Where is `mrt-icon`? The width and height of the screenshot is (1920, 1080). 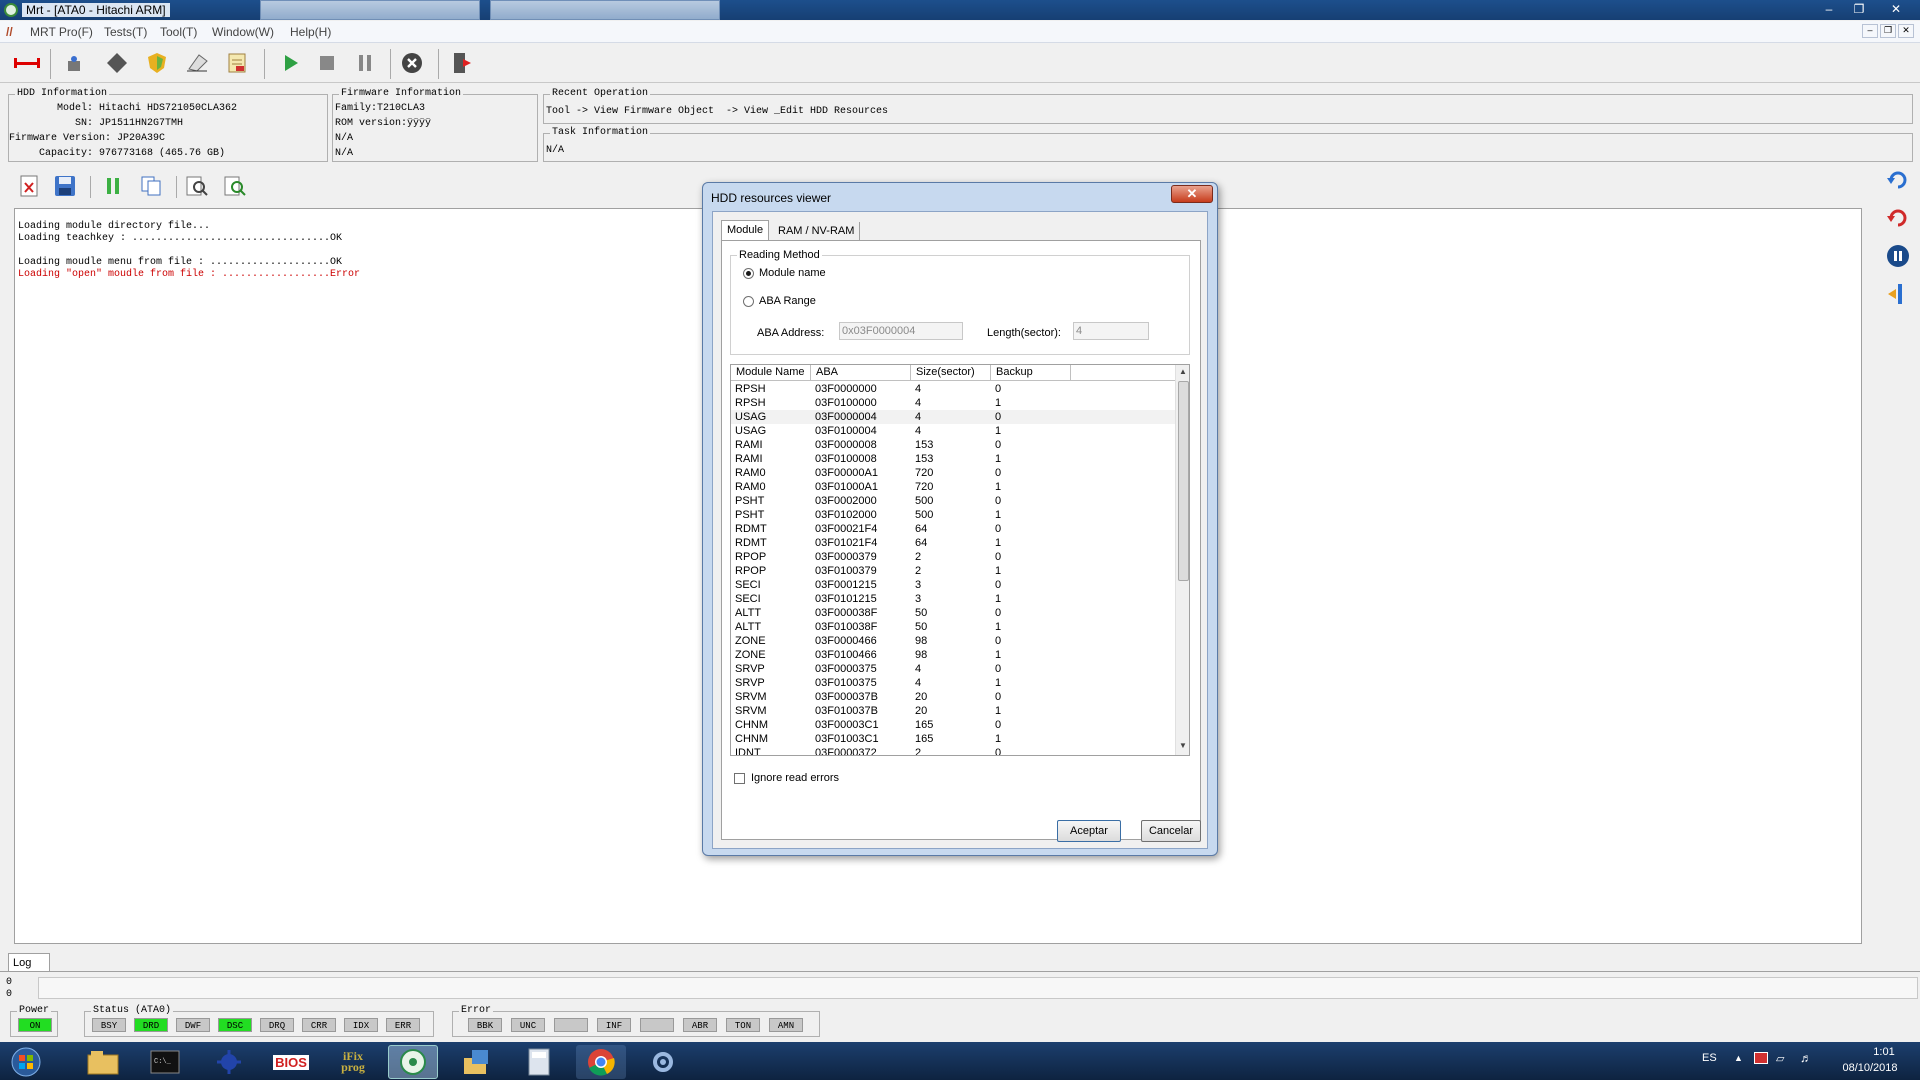
mrt-icon is located at coordinates (413, 1062).